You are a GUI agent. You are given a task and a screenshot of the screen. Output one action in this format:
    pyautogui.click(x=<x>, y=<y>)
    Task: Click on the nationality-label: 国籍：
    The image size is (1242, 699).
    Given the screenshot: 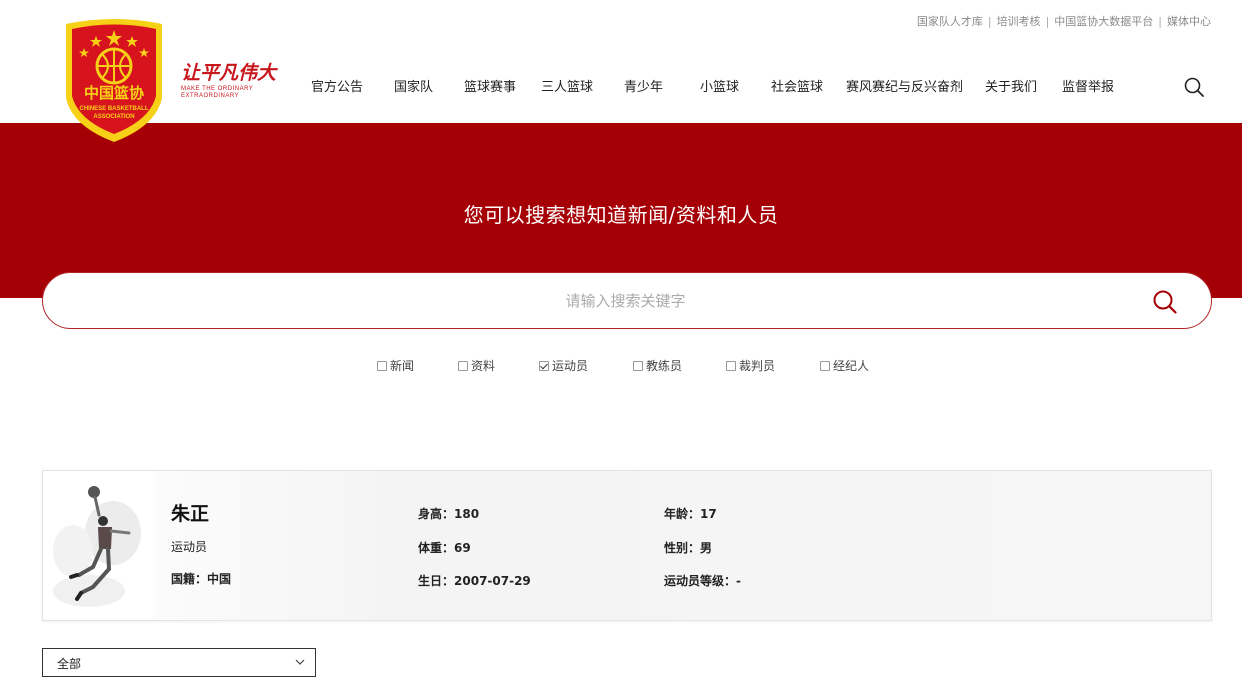 What is the action you would take?
    pyautogui.click(x=189, y=579)
    